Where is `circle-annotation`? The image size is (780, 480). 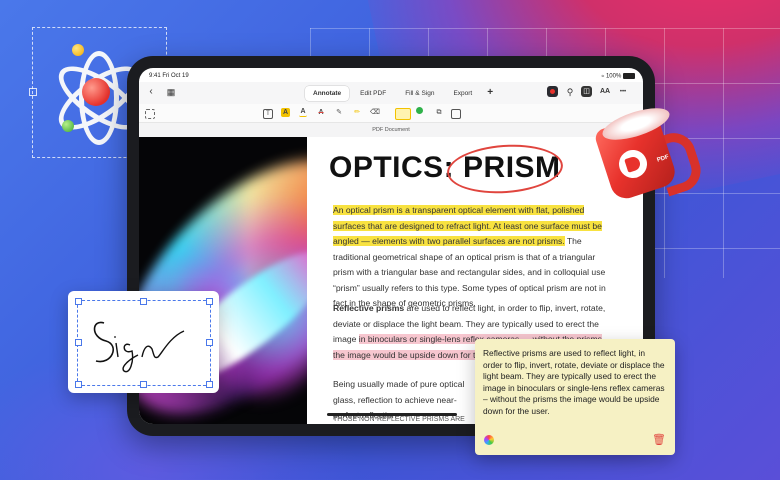
circle-annotation is located at coordinates (505, 169).